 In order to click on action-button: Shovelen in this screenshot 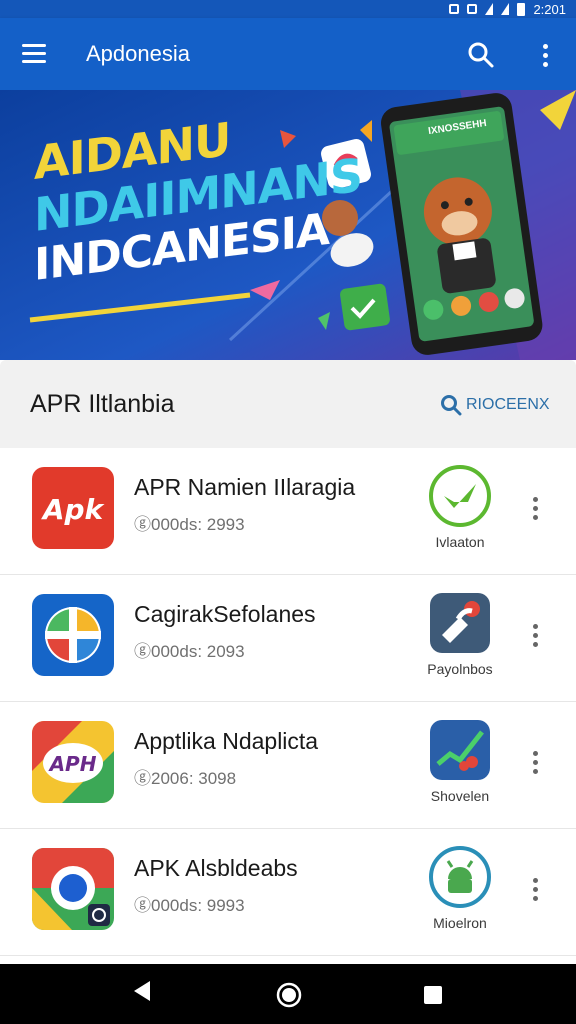, I will do `click(460, 766)`.